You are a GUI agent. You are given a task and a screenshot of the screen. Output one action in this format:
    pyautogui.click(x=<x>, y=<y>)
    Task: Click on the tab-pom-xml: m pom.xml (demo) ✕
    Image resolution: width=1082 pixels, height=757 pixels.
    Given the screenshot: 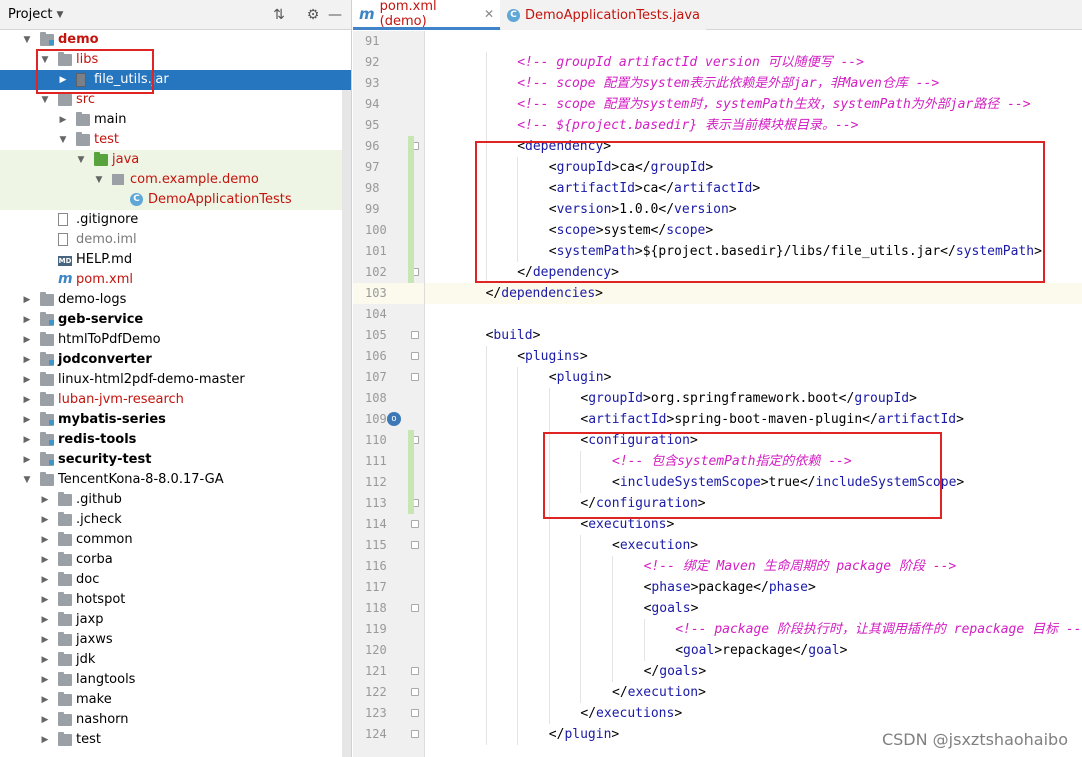 What is the action you would take?
    pyautogui.click(x=426, y=15)
    